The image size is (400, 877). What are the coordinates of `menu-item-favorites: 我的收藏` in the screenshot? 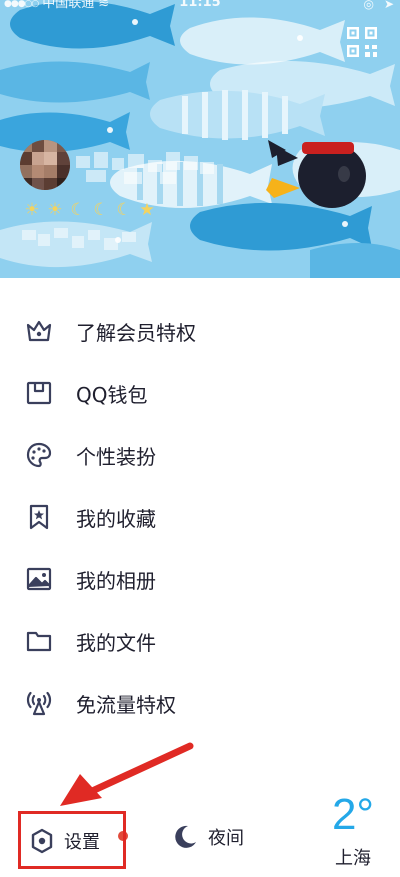 It's located at (200, 517).